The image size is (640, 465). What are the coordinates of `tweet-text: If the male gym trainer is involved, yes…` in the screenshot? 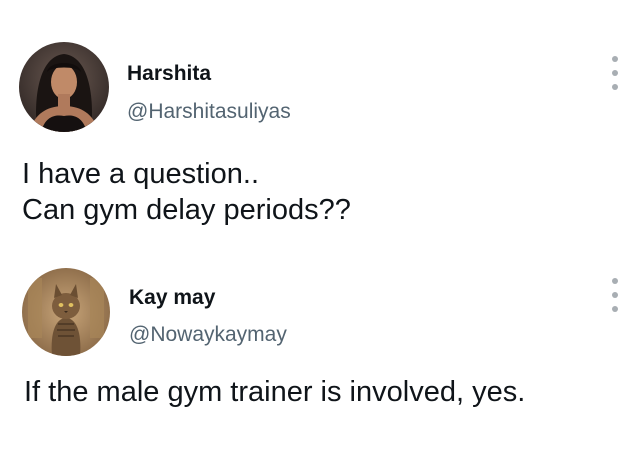 It's located at (274, 392).